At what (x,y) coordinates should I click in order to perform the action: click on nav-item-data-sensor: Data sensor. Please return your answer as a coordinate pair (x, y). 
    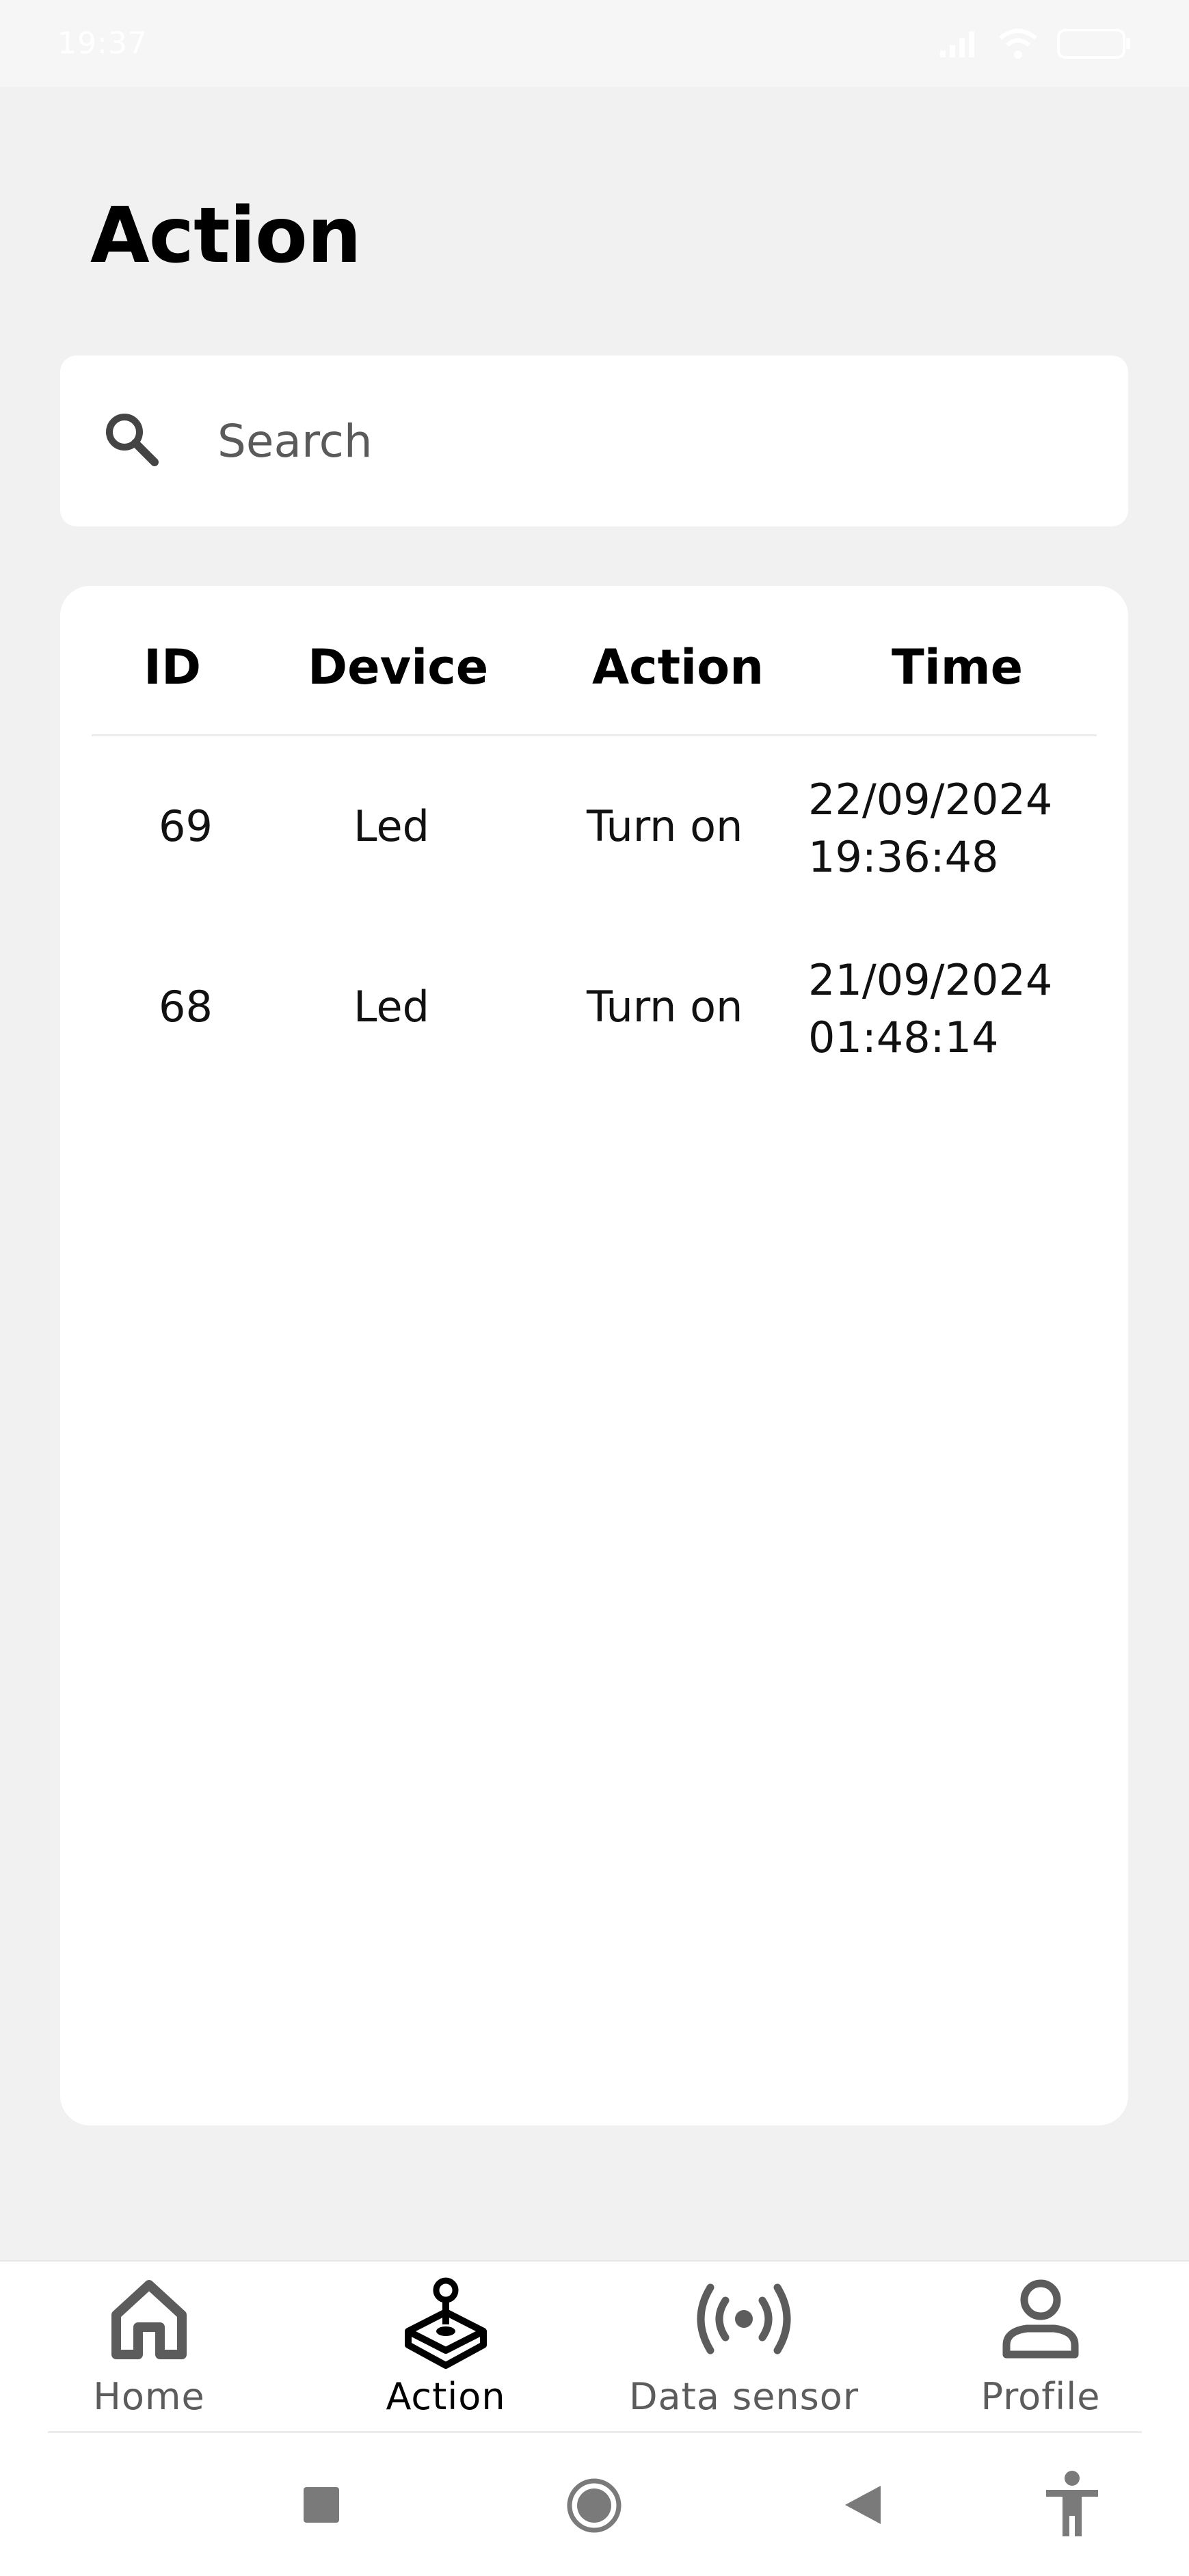
    Looking at the image, I should click on (744, 2353).